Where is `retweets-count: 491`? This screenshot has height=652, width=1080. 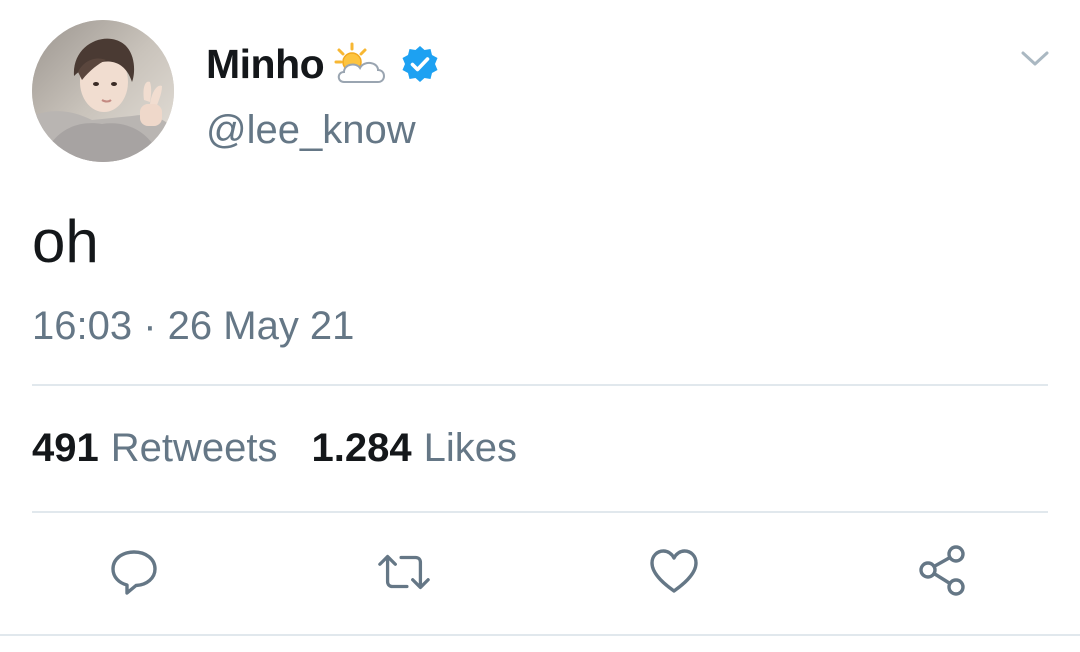 retweets-count: 491 is located at coordinates (65, 448).